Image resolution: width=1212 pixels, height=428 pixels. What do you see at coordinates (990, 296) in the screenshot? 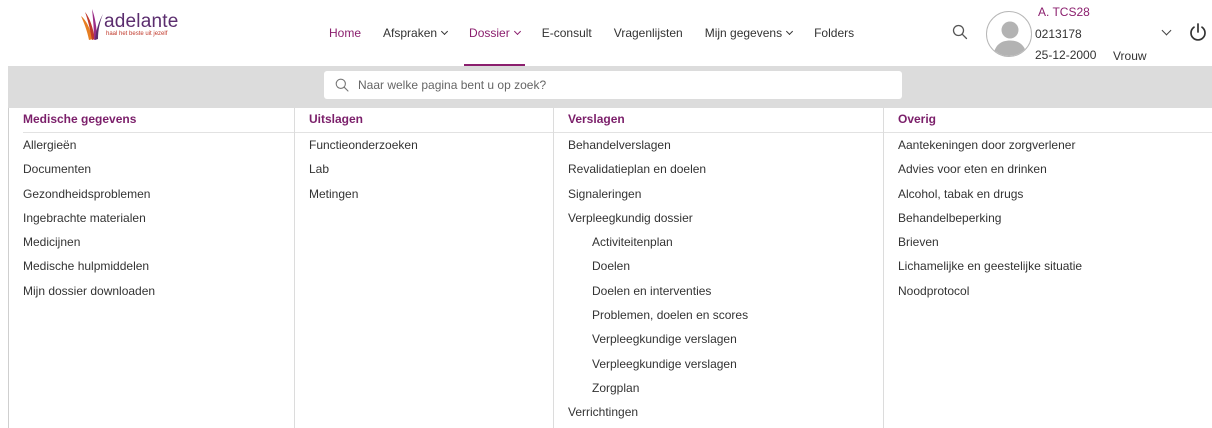
I see `menu-link-noodprotocol: Noodprotocol` at bounding box center [990, 296].